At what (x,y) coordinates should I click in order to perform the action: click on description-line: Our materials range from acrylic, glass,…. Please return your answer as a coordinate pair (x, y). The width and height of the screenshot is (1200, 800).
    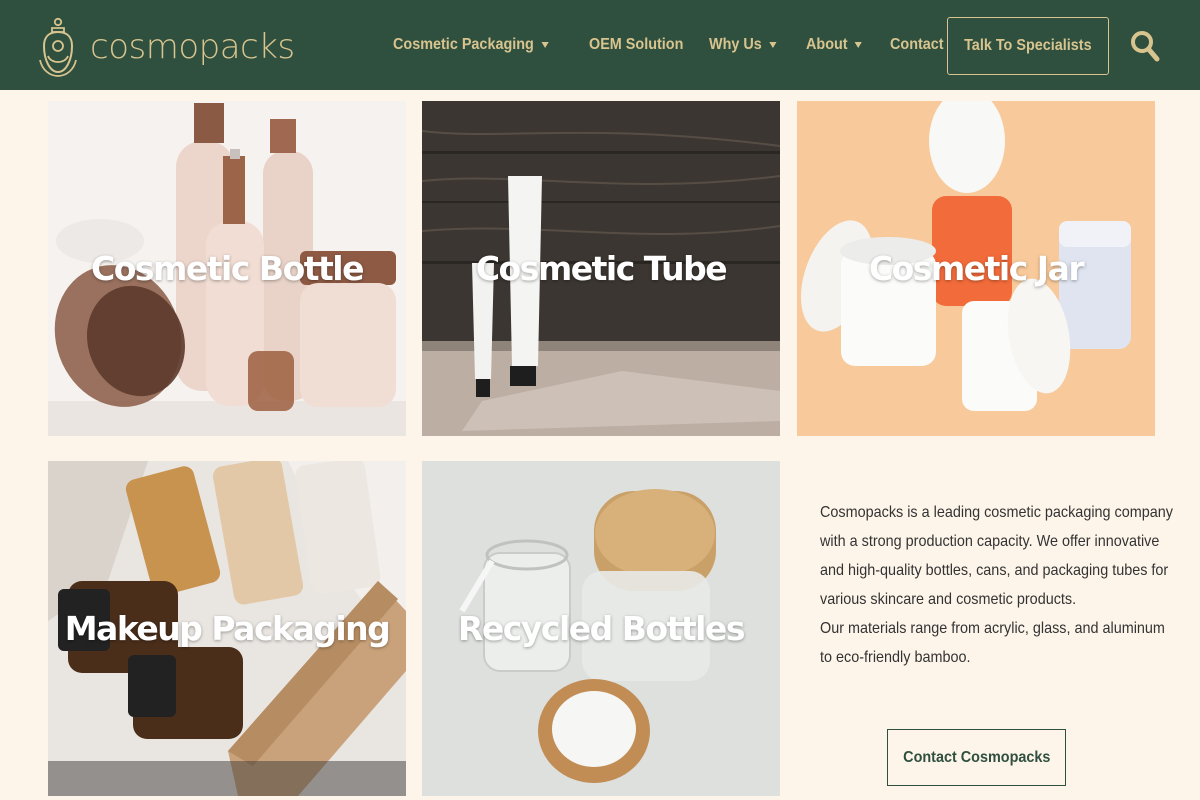
    Looking at the image, I should click on (992, 628).